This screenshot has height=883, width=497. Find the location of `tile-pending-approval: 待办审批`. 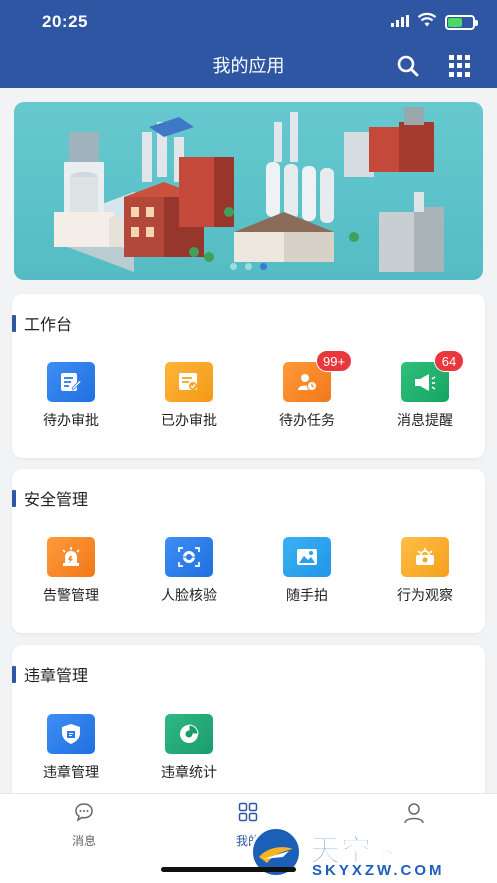

tile-pending-approval: 待办审批 is located at coordinates (71, 396).